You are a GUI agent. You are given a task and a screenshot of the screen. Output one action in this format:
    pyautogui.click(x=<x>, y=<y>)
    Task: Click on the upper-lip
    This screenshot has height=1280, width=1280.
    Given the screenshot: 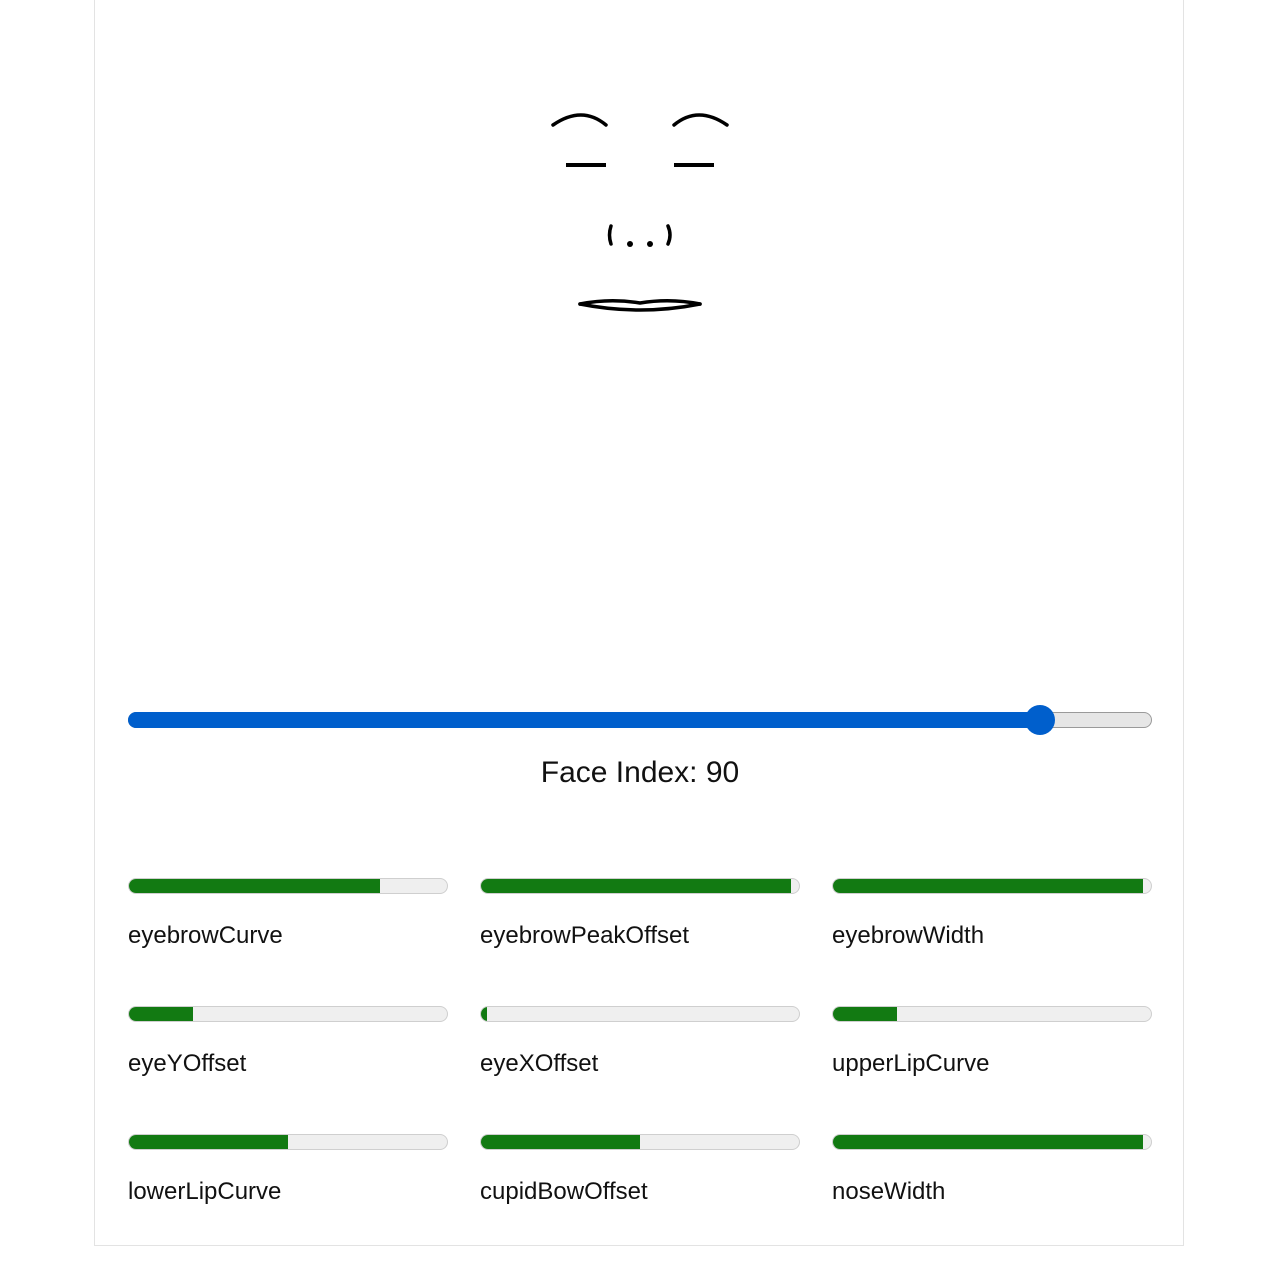 What is the action you would take?
    pyautogui.click(x=640, y=302)
    